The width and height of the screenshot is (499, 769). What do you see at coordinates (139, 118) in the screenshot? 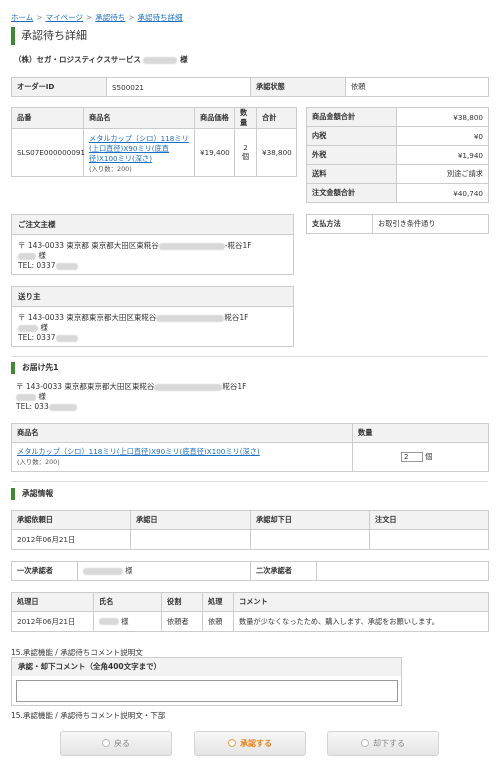
I see `col-header-name: 商品名` at bounding box center [139, 118].